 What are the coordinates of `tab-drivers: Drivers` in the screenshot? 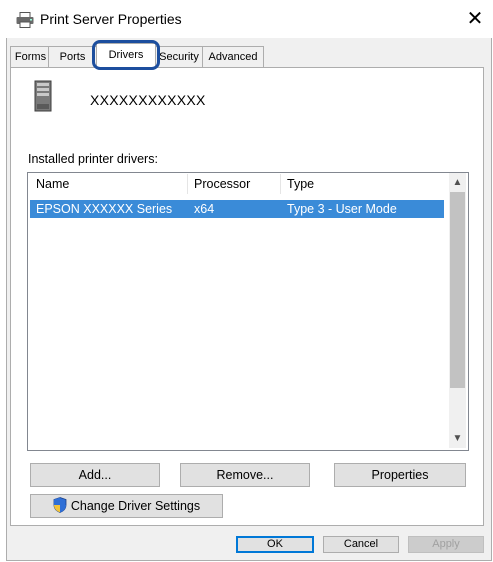 It's located at (126, 56).